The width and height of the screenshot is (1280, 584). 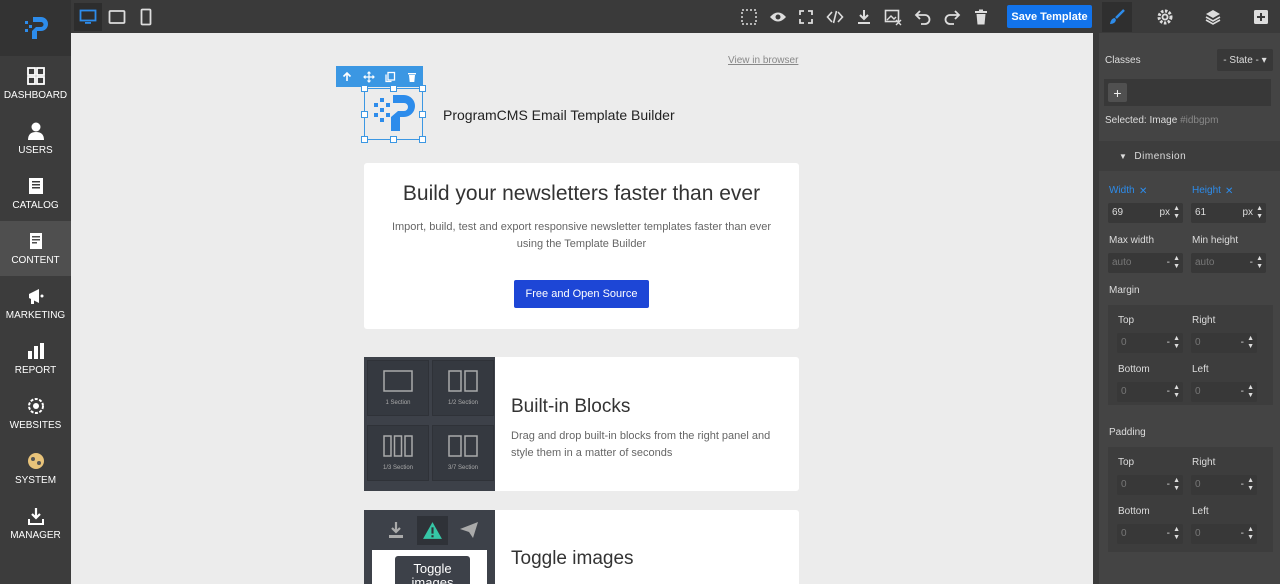 What do you see at coordinates (1143, 191) in the screenshot?
I see `clear-width-icon: ✕` at bounding box center [1143, 191].